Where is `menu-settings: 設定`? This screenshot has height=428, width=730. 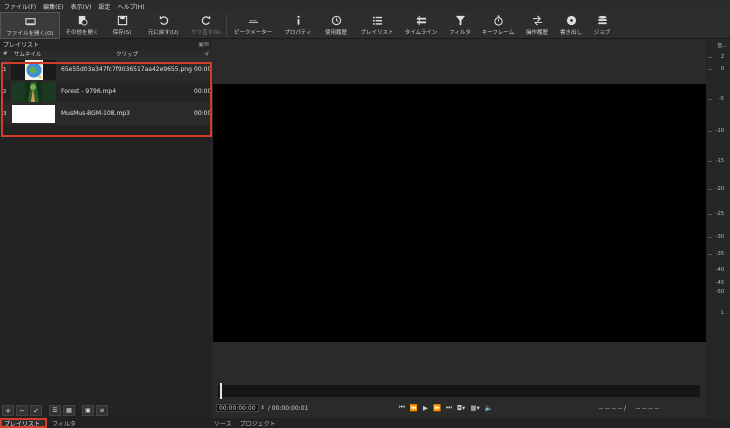
menu-settings: 設定 is located at coordinates (104, 6).